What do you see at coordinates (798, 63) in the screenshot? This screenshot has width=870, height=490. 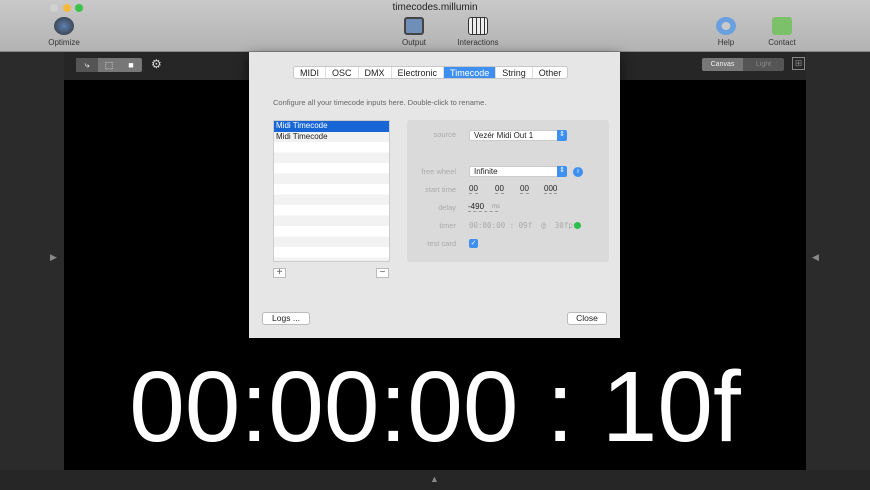 I see `layout-grid-icon: ⊞` at bounding box center [798, 63].